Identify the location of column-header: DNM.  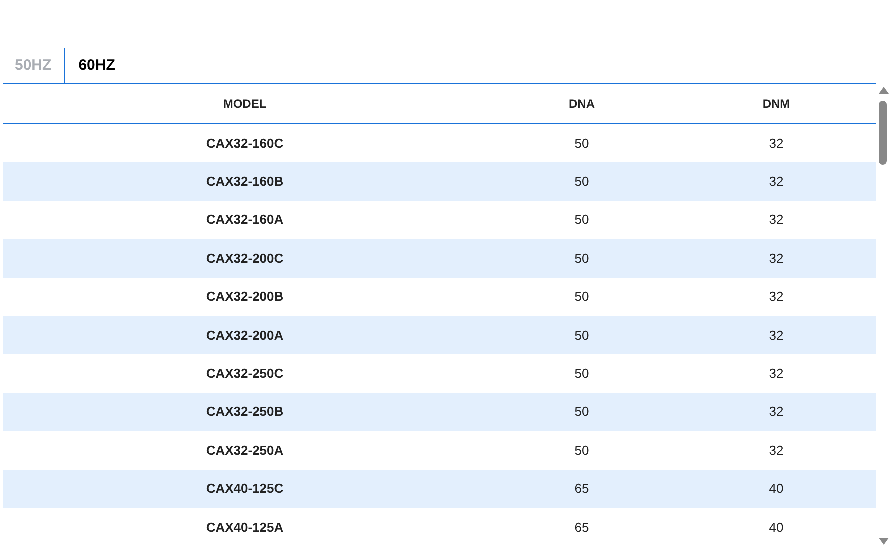
(777, 104).